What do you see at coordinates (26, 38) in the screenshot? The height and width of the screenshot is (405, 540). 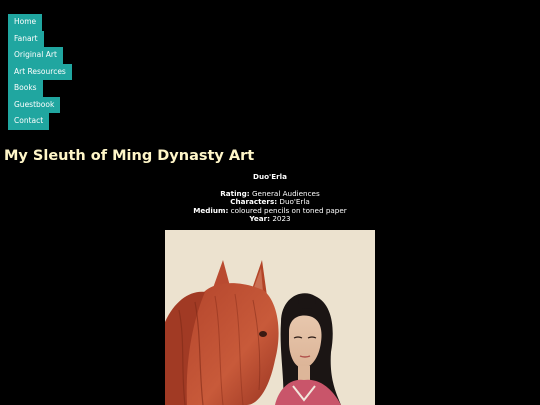 I see `nav-fanart-link: Fanart` at bounding box center [26, 38].